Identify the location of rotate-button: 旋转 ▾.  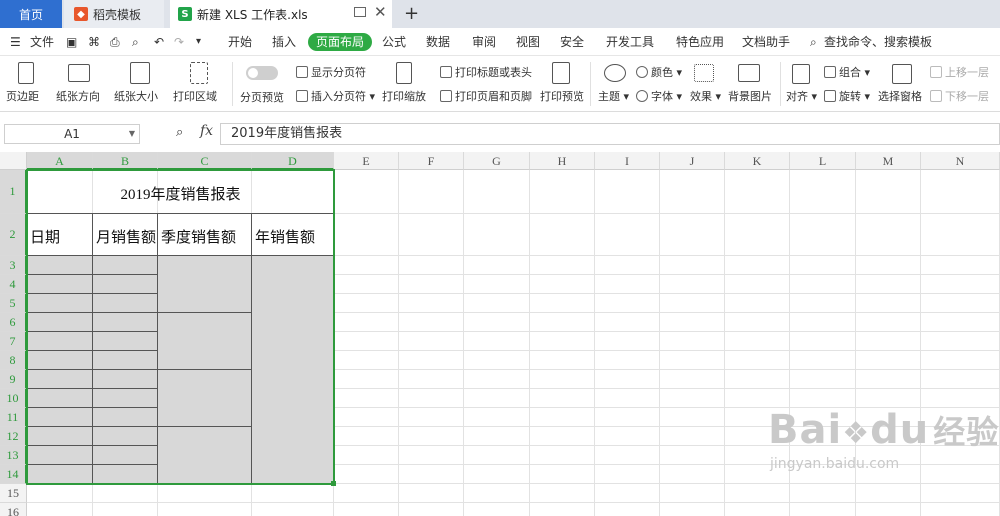
(847, 96).